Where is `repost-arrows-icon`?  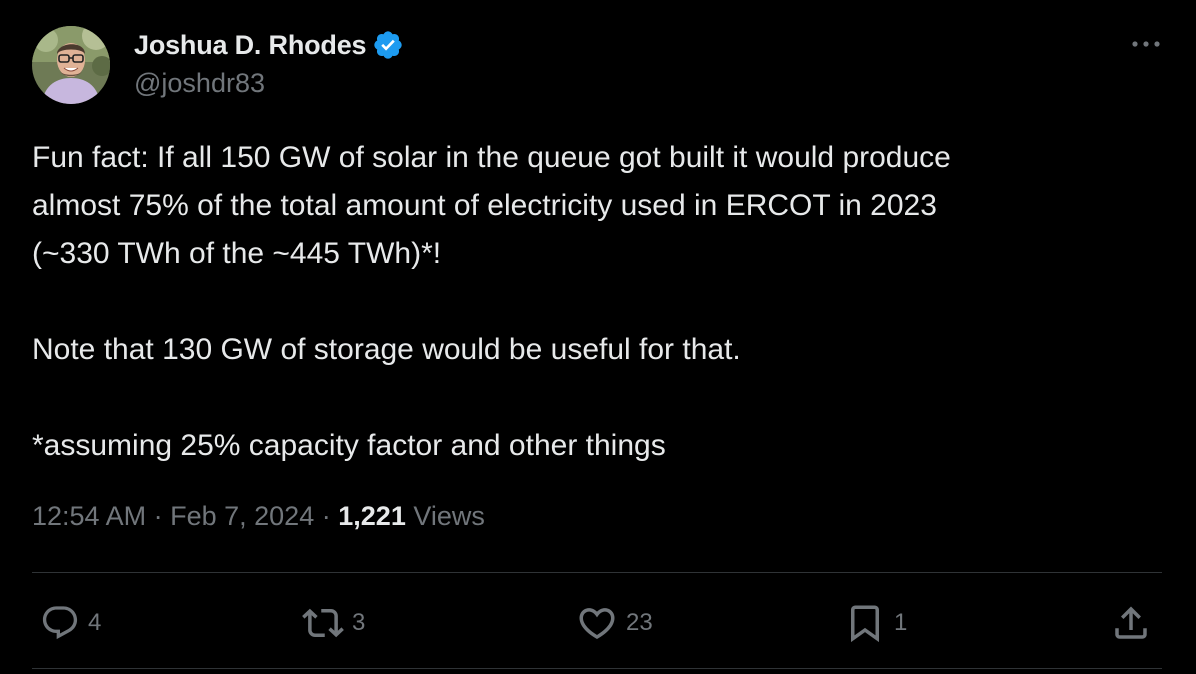
repost-arrows-icon is located at coordinates (323, 623).